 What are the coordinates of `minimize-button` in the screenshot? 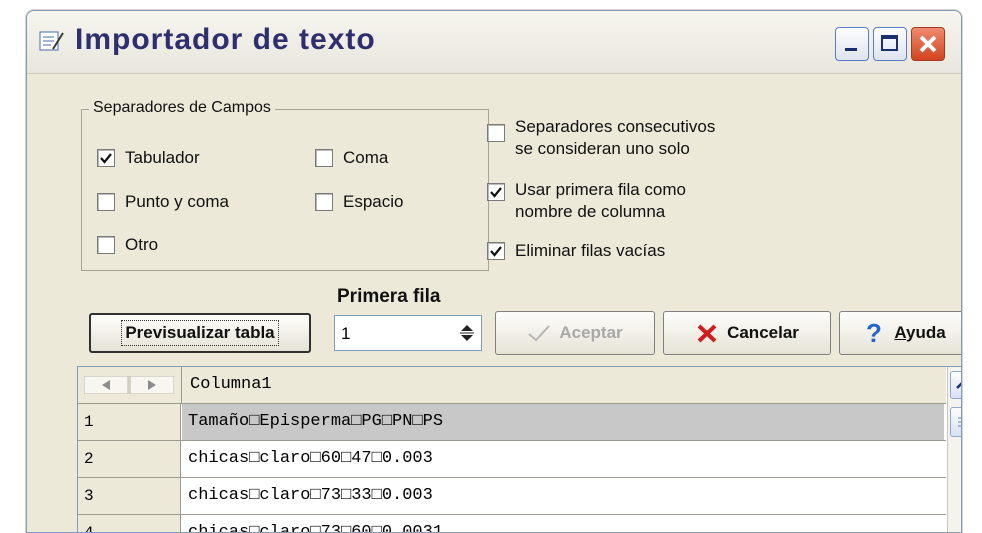 It's located at (852, 44).